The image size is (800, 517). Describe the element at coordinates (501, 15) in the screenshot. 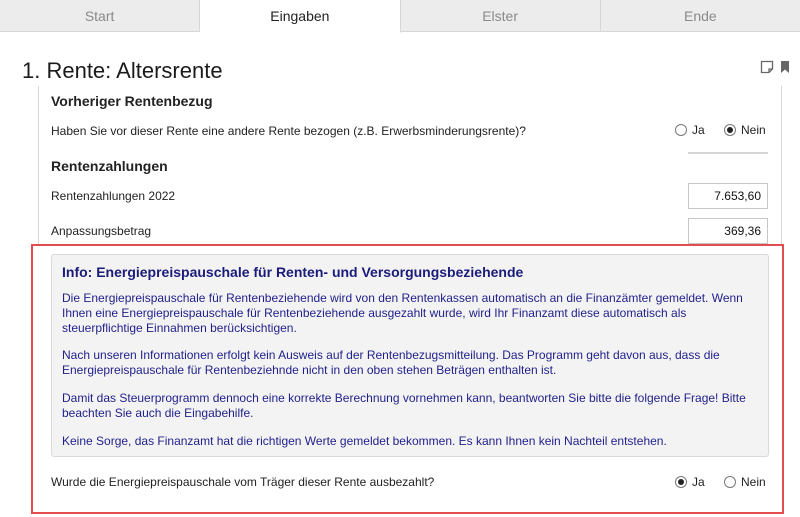

I see `tab-elster: Elster` at that location.